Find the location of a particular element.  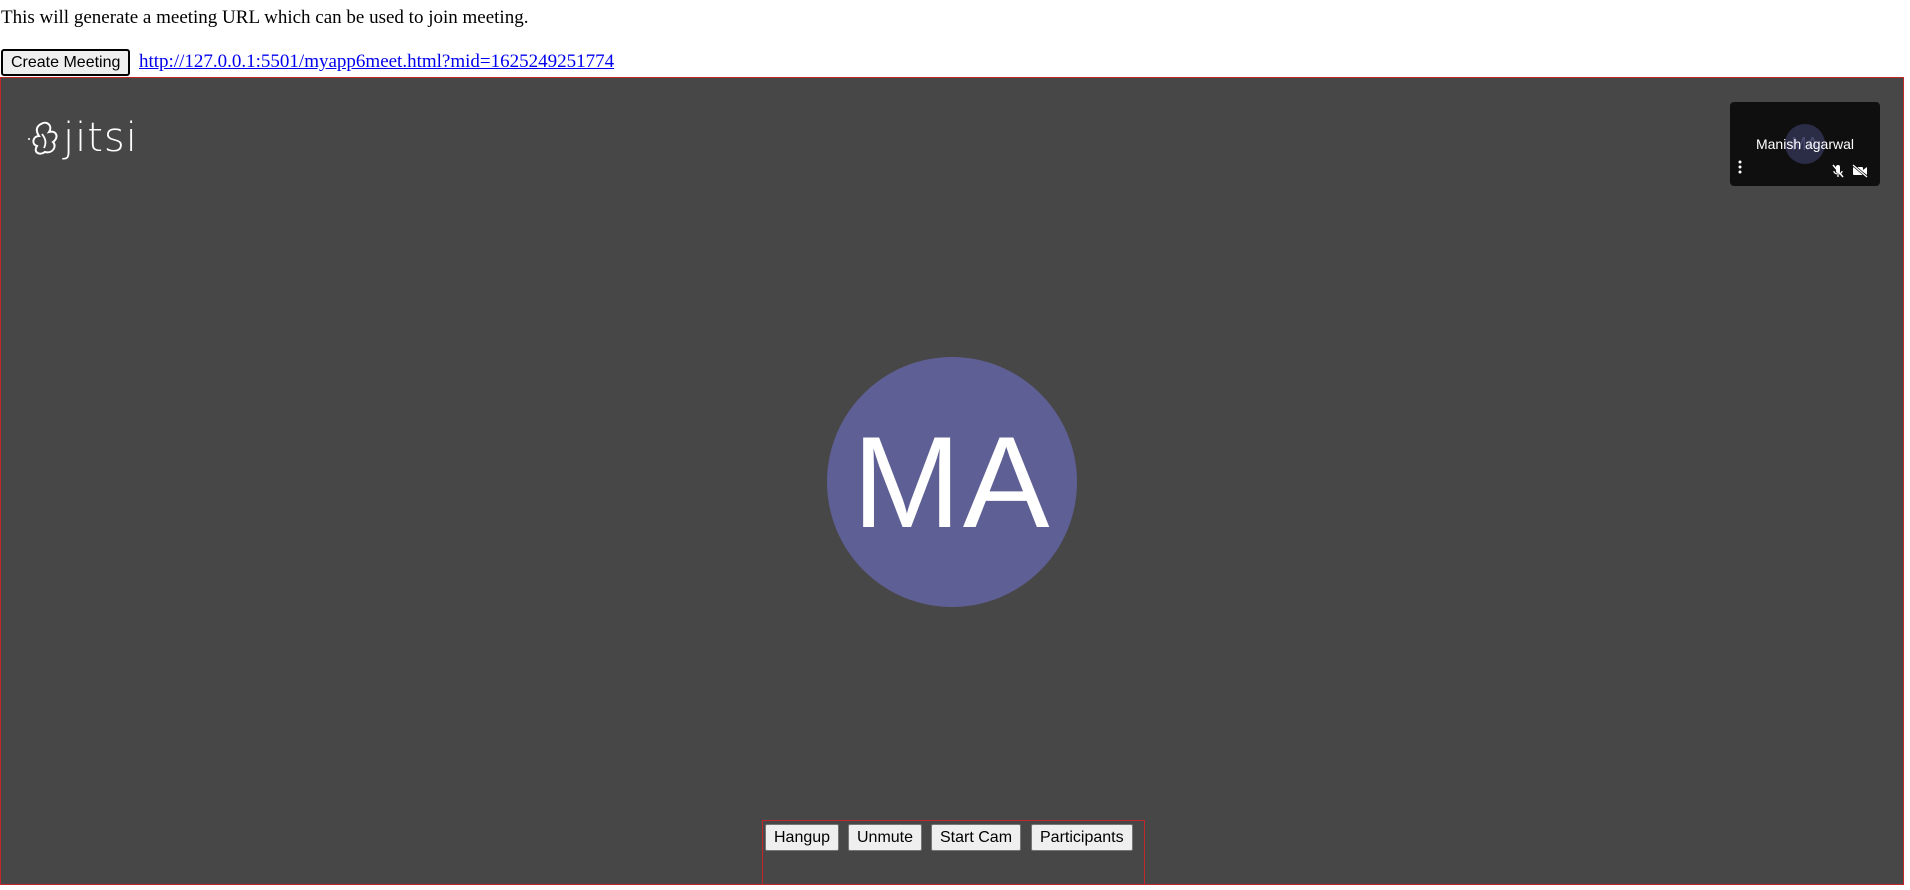

hangup-button: Hangup is located at coordinates (802, 837).